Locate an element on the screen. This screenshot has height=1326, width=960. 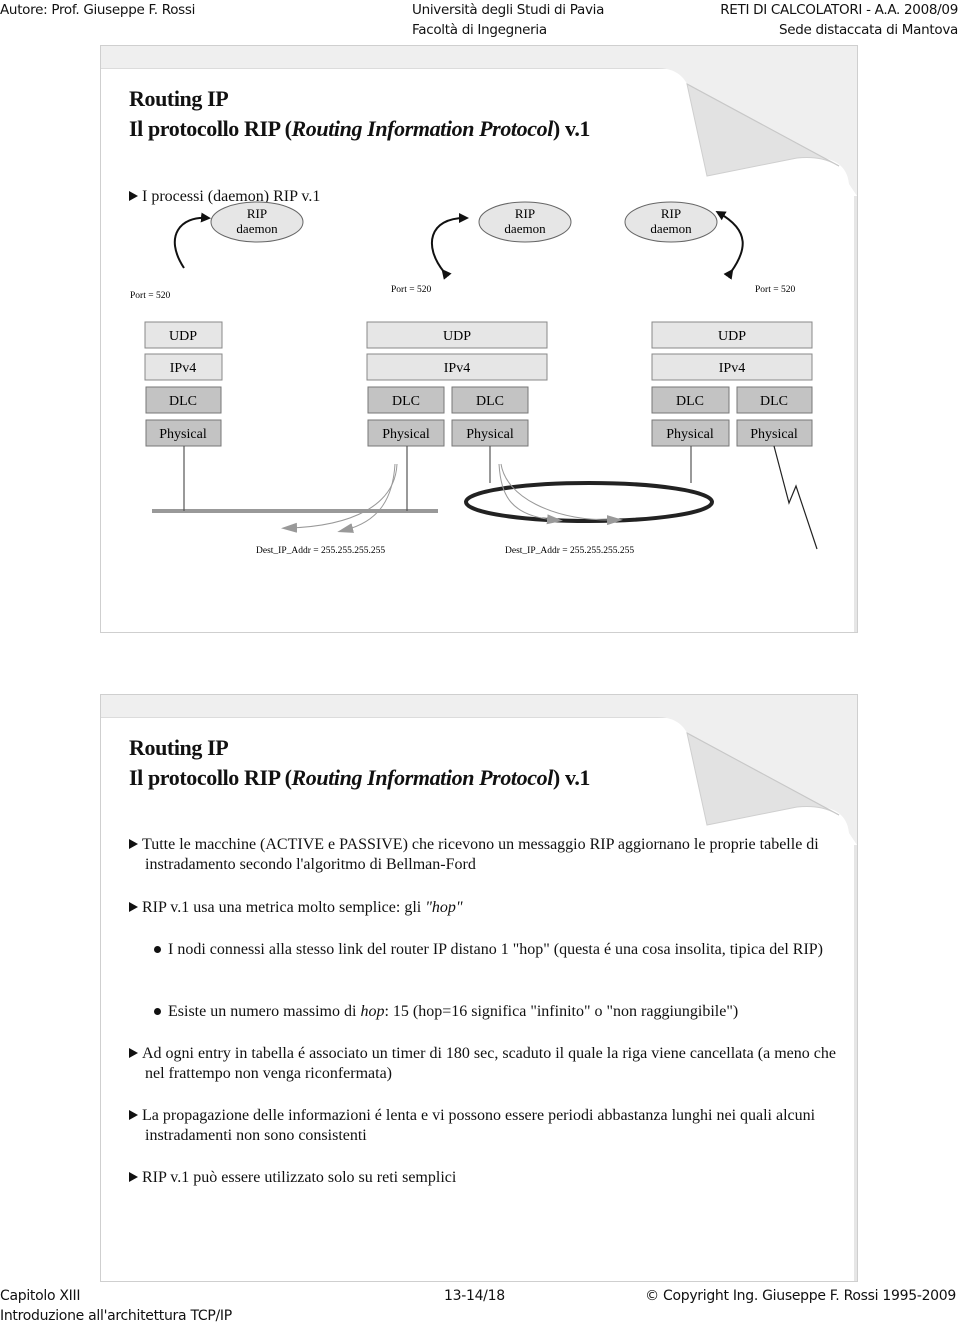
daemon-2-label-daemon: daemon is located at coordinates (525, 228).